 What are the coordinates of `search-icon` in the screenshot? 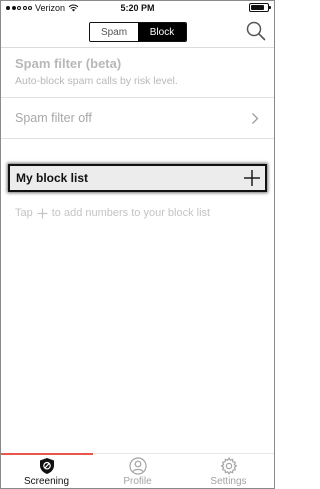 It's located at (256, 31).